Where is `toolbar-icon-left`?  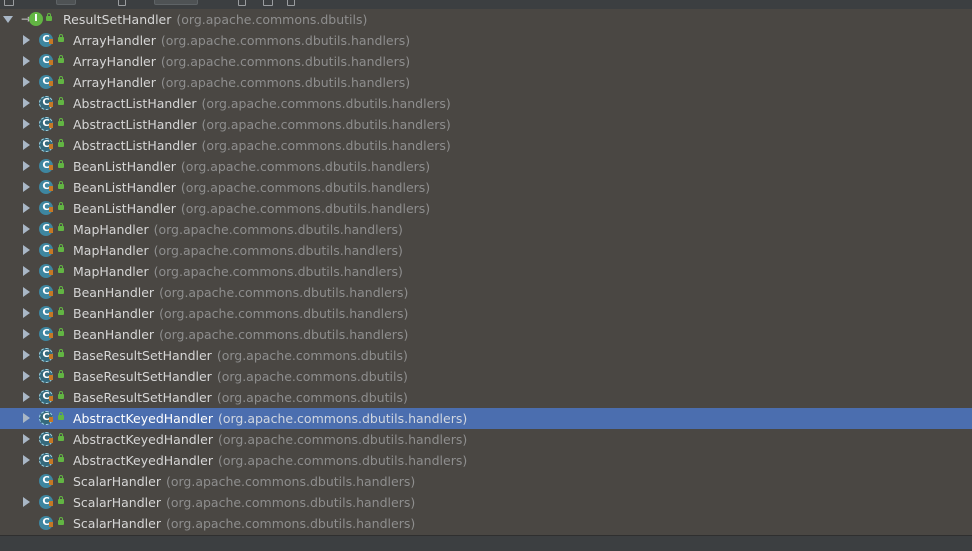
toolbar-icon-left is located at coordinates (9, 3).